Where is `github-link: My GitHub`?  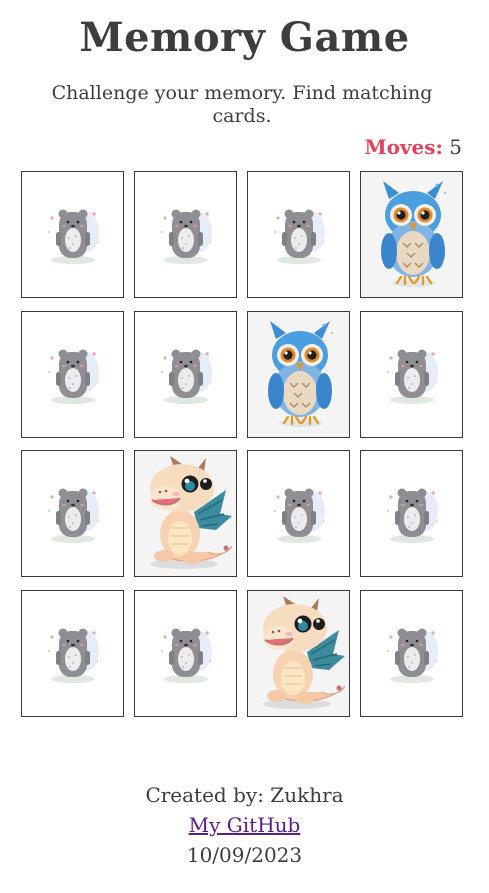
github-link: My GitHub is located at coordinates (245, 825).